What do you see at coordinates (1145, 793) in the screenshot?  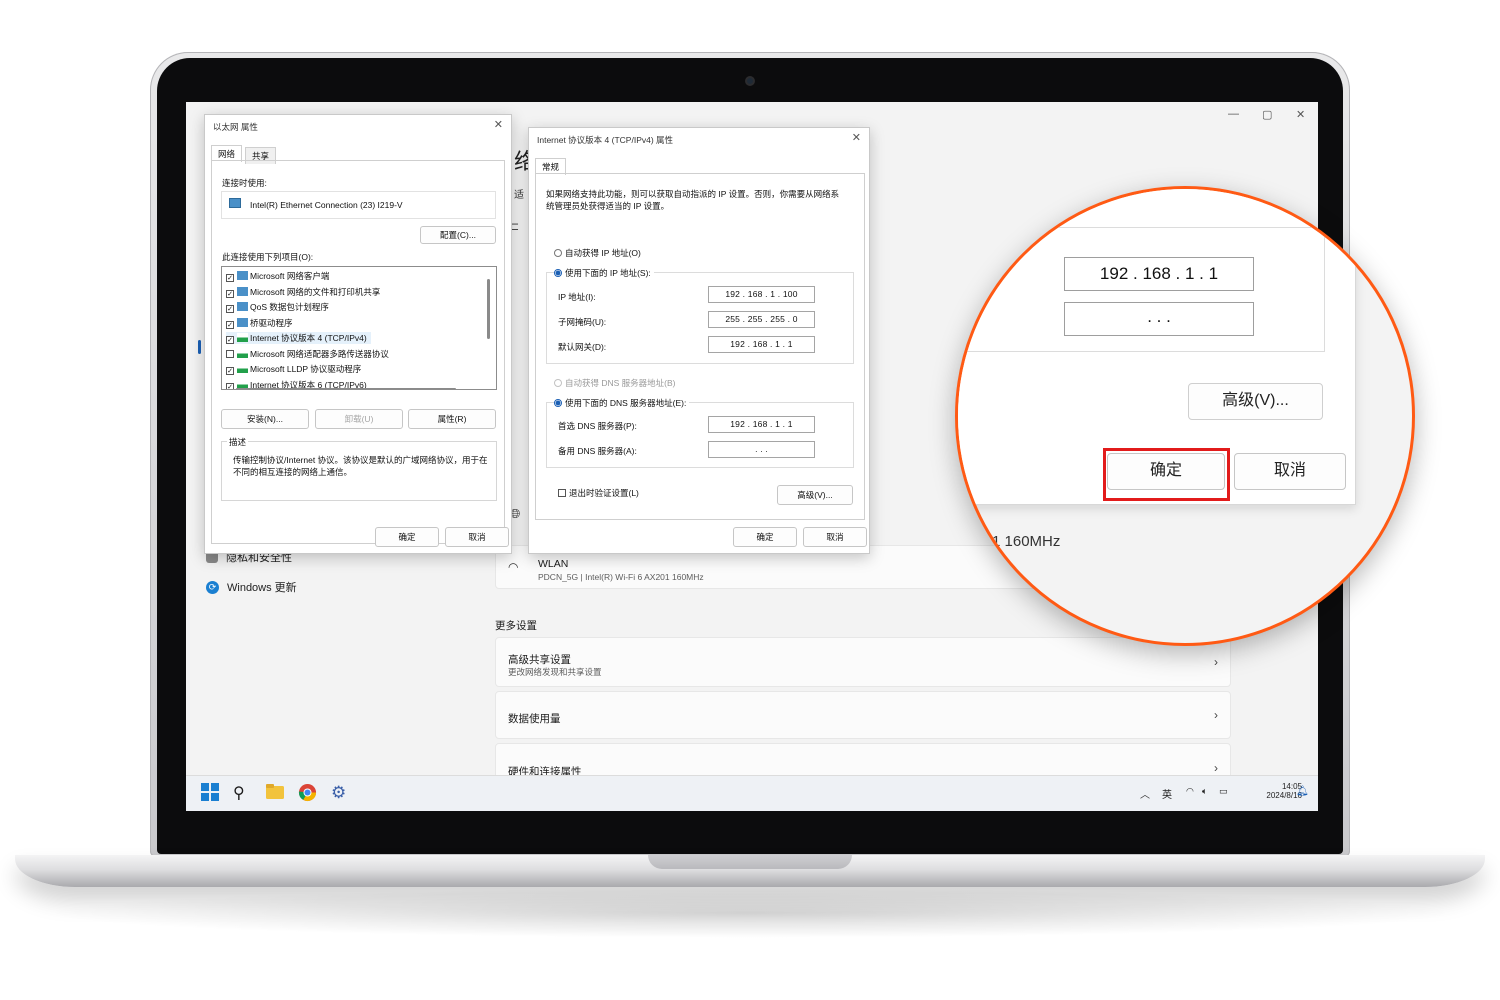 I see `chevron-up-icon: ︿` at bounding box center [1145, 793].